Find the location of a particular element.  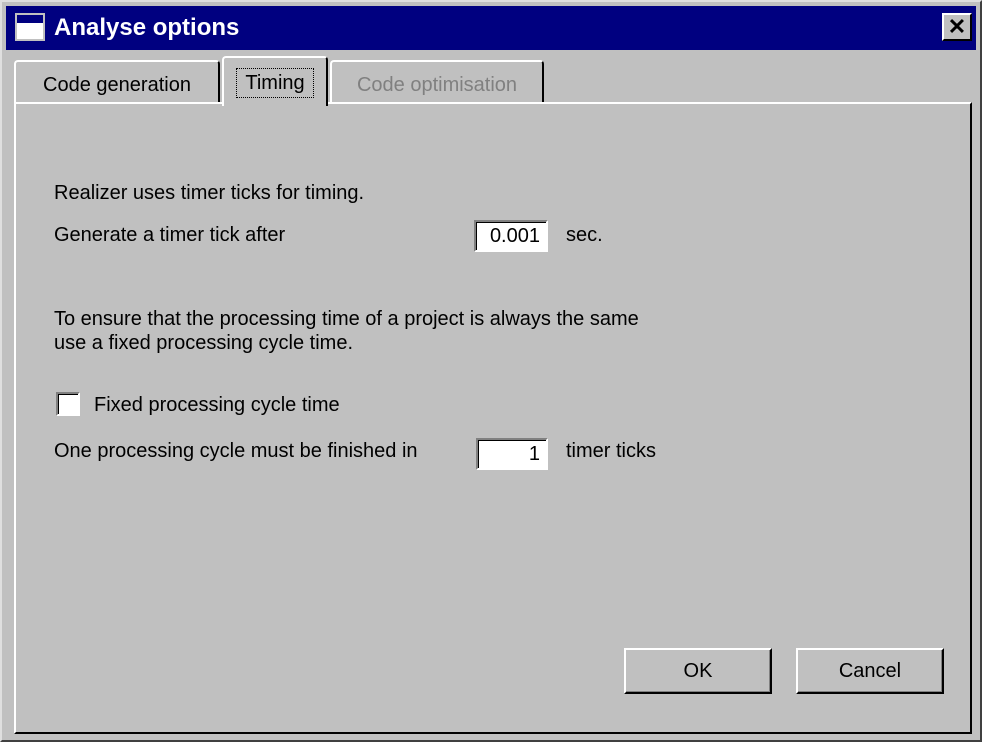

tab-code-generation: Code generation is located at coordinates (117, 81).